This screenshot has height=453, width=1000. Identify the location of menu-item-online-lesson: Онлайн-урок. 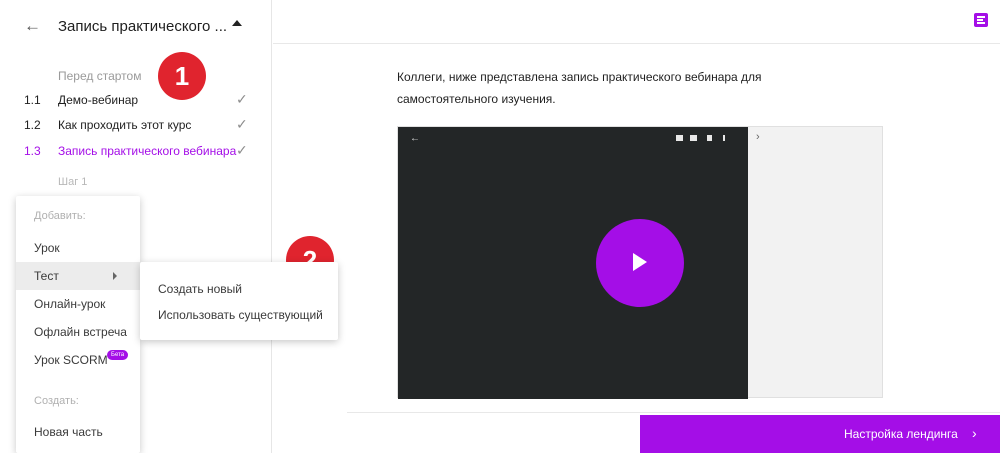
(78, 304).